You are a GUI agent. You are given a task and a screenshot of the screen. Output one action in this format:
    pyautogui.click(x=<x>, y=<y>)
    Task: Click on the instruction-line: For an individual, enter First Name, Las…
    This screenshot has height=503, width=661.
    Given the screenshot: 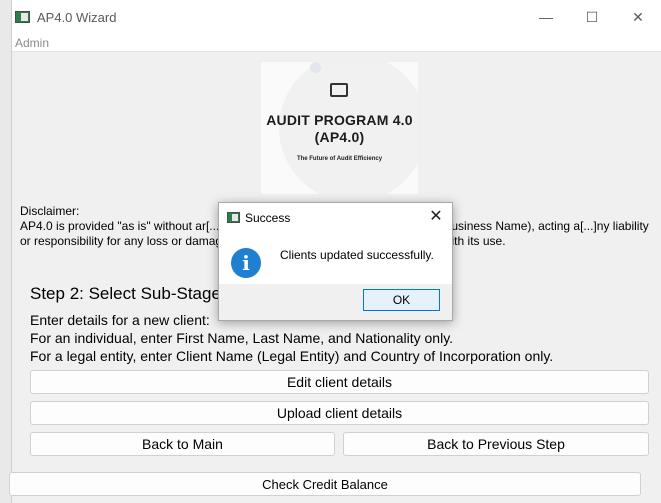 What is the action you would take?
    pyautogui.click(x=242, y=338)
    